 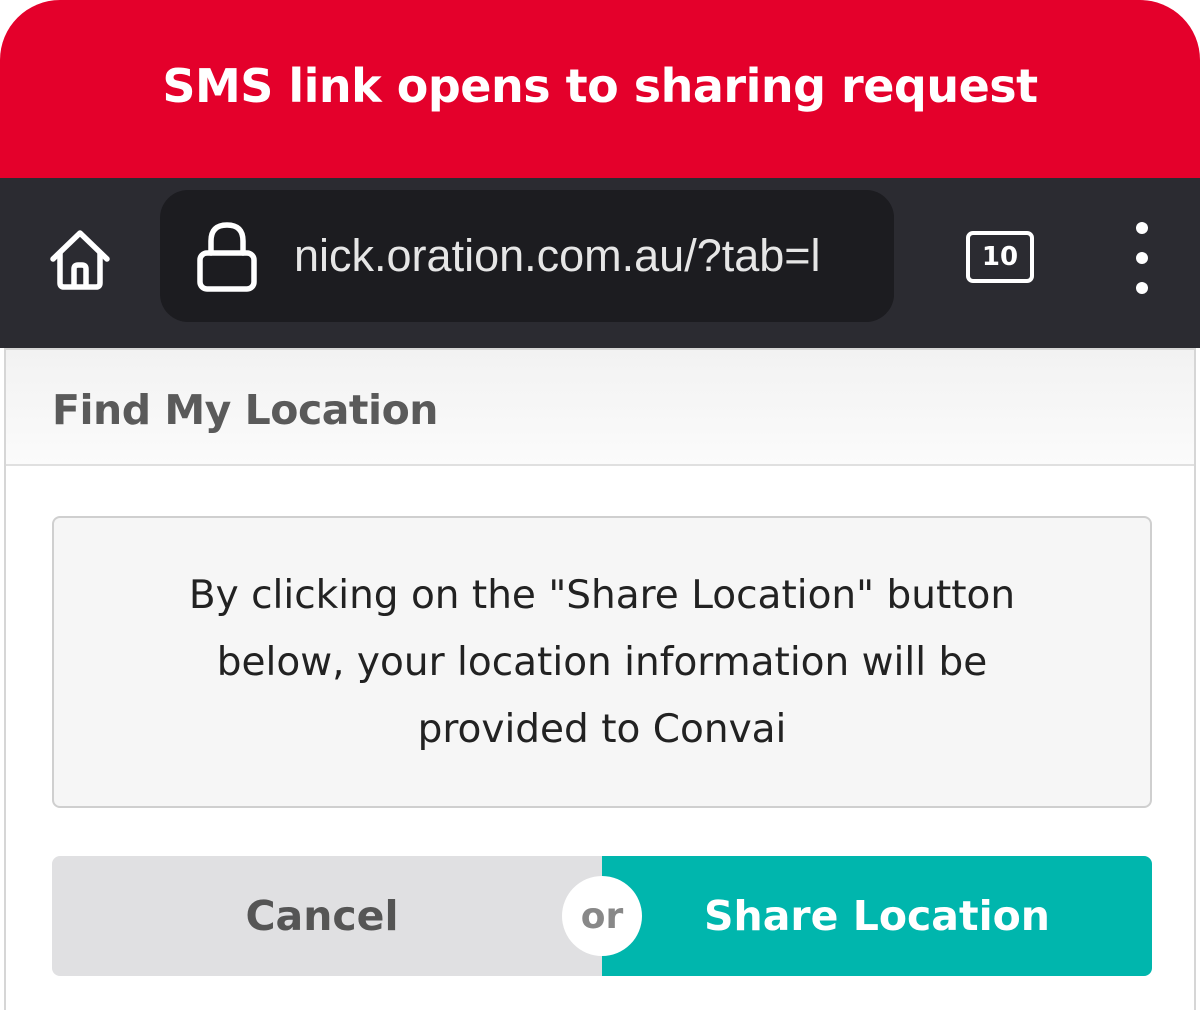 What do you see at coordinates (557, 255) in the screenshot?
I see `url-text: nick.oration.com.au/?tab=l` at bounding box center [557, 255].